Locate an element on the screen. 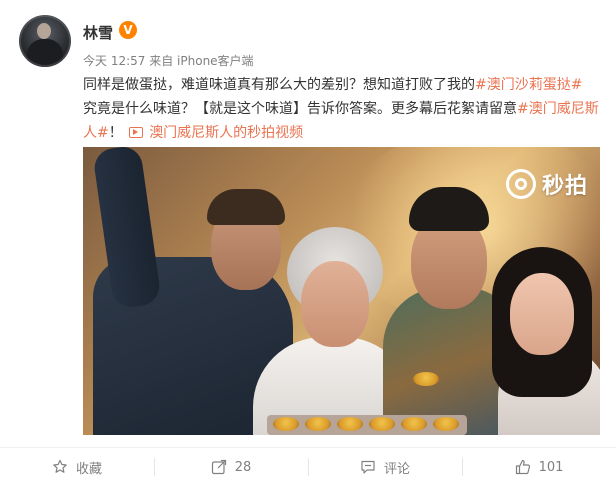 The width and height of the screenshot is (616, 486). author-avatar is located at coordinates (45, 41).